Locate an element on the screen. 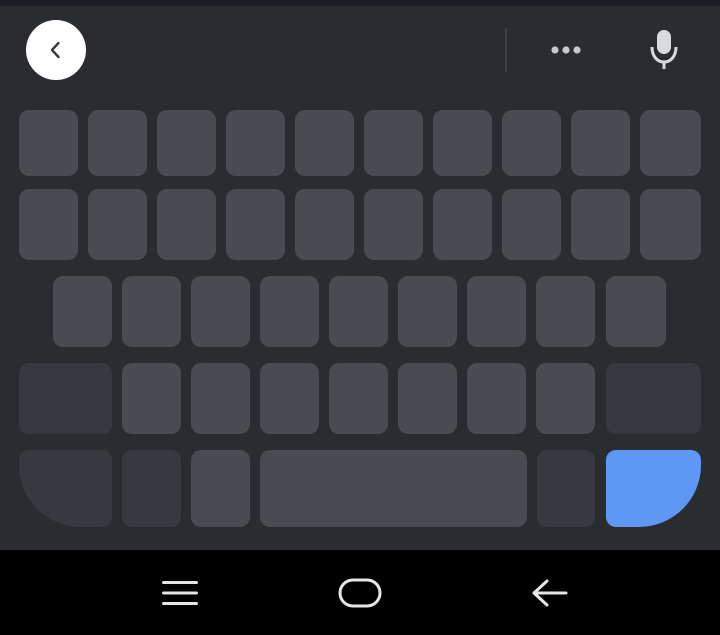 The width and height of the screenshot is (720, 635). recents-button is located at coordinates (180, 593).